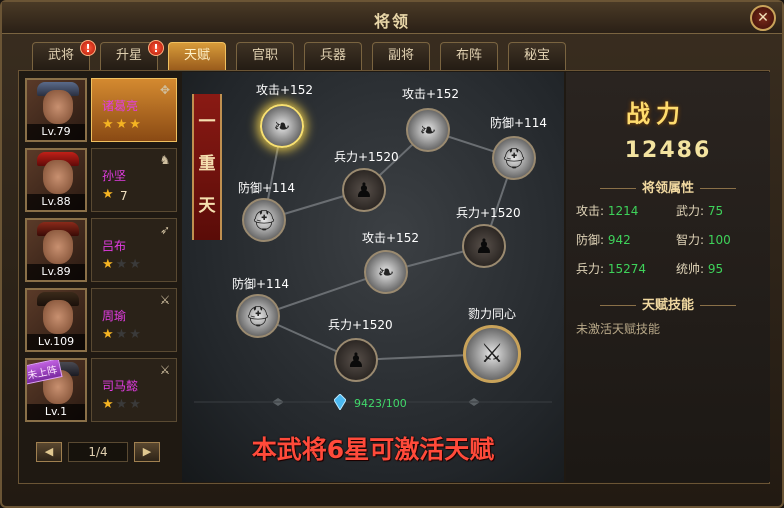  Describe the element at coordinates (120, 386) in the screenshot. I see `hero-name: 司马懿` at that location.